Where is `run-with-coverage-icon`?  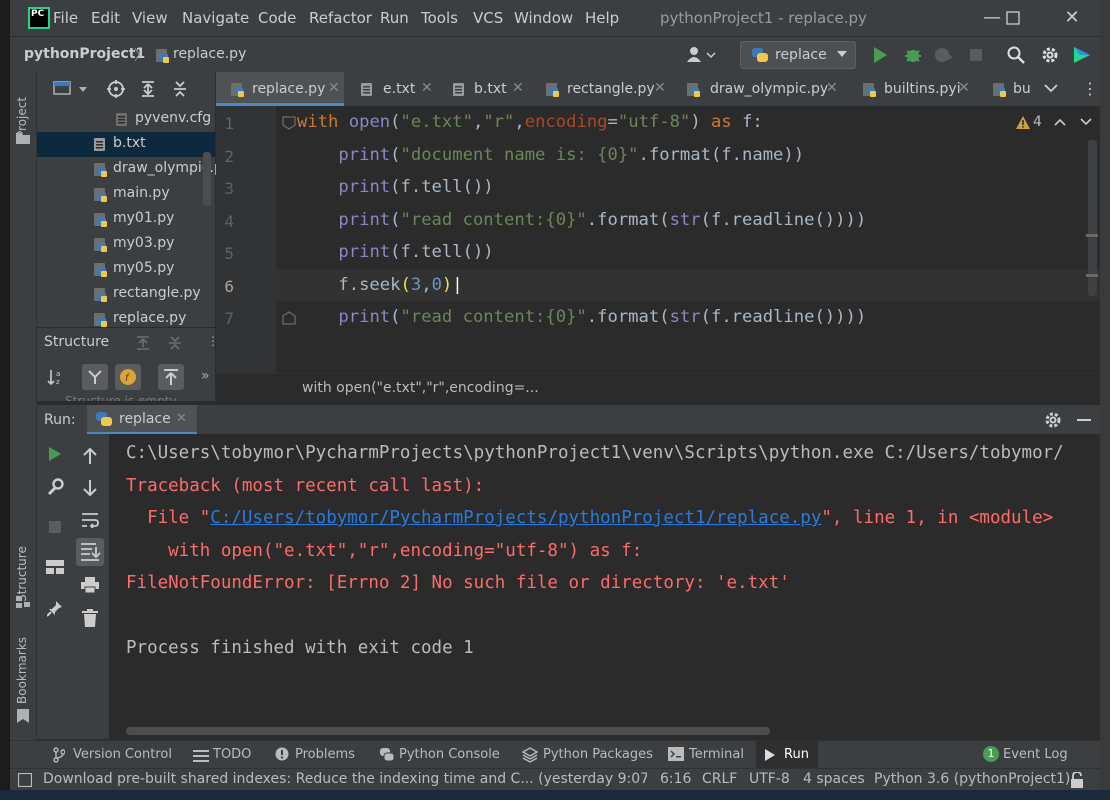 run-with-coverage-icon is located at coordinates (944, 55).